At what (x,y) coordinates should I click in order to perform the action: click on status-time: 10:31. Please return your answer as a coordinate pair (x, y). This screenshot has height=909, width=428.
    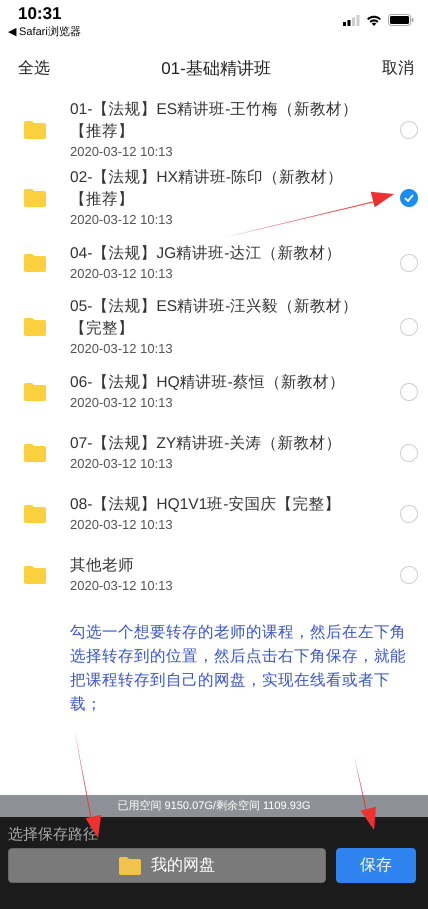
    Looking at the image, I should click on (40, 14).